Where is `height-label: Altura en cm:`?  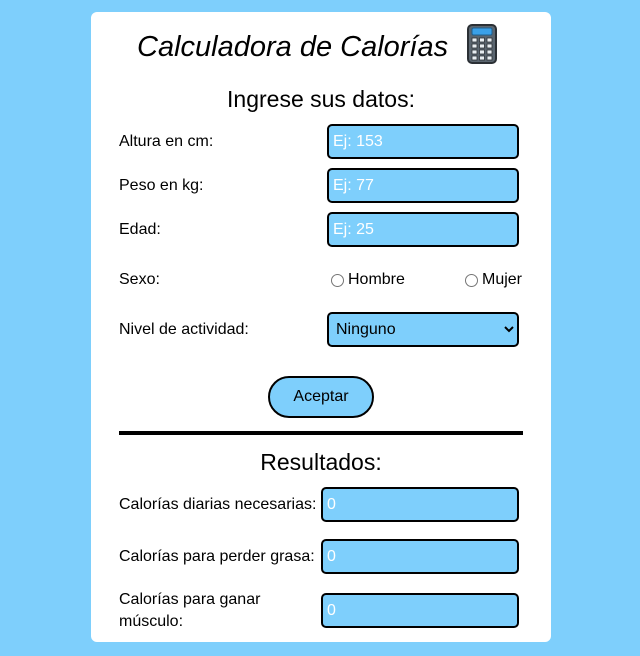
height-label: Altura en cm: is located at coordinates (166, 141).